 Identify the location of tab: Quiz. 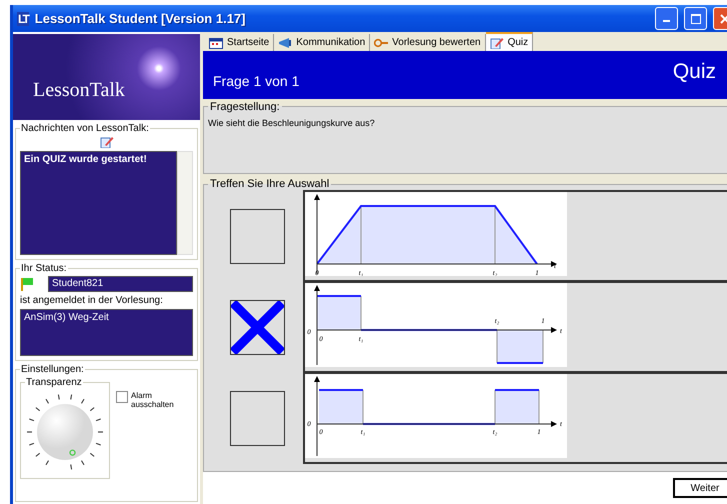
(510, 41).